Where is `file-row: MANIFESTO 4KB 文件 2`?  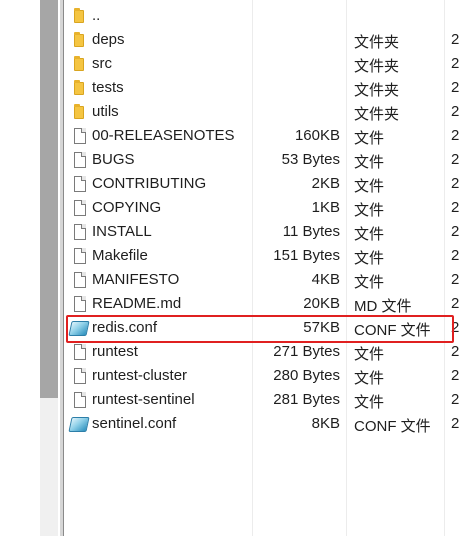
file-row: MANIFESTO 4KB 文件 2 is located at coordinates (263, 280).